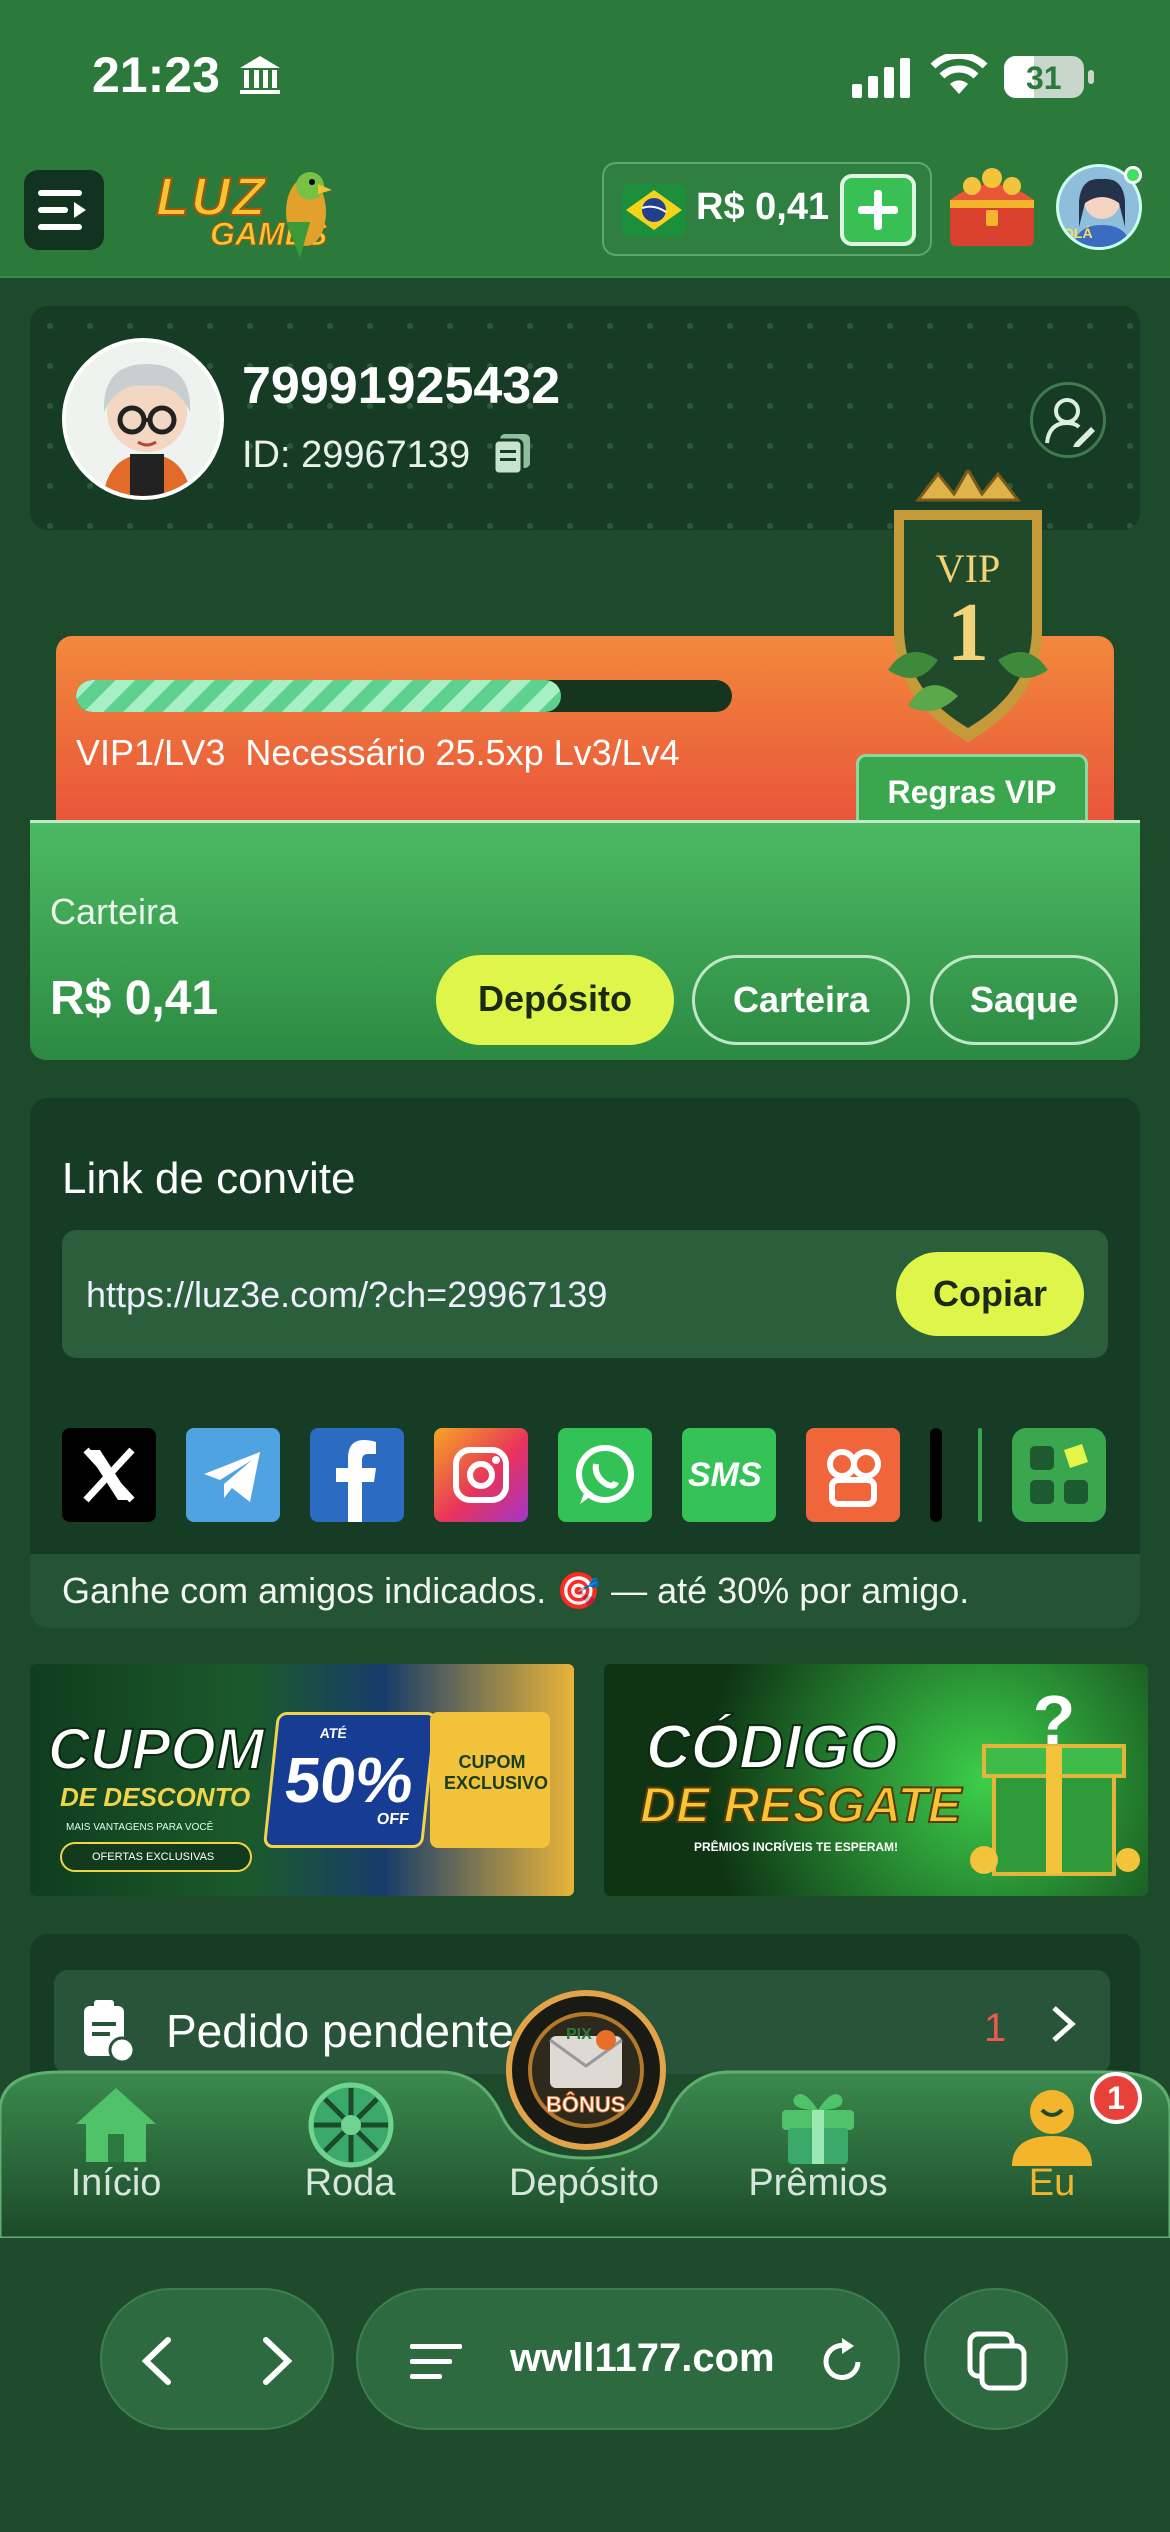  I want to click on page-menu-icon, so click(436, 2362).